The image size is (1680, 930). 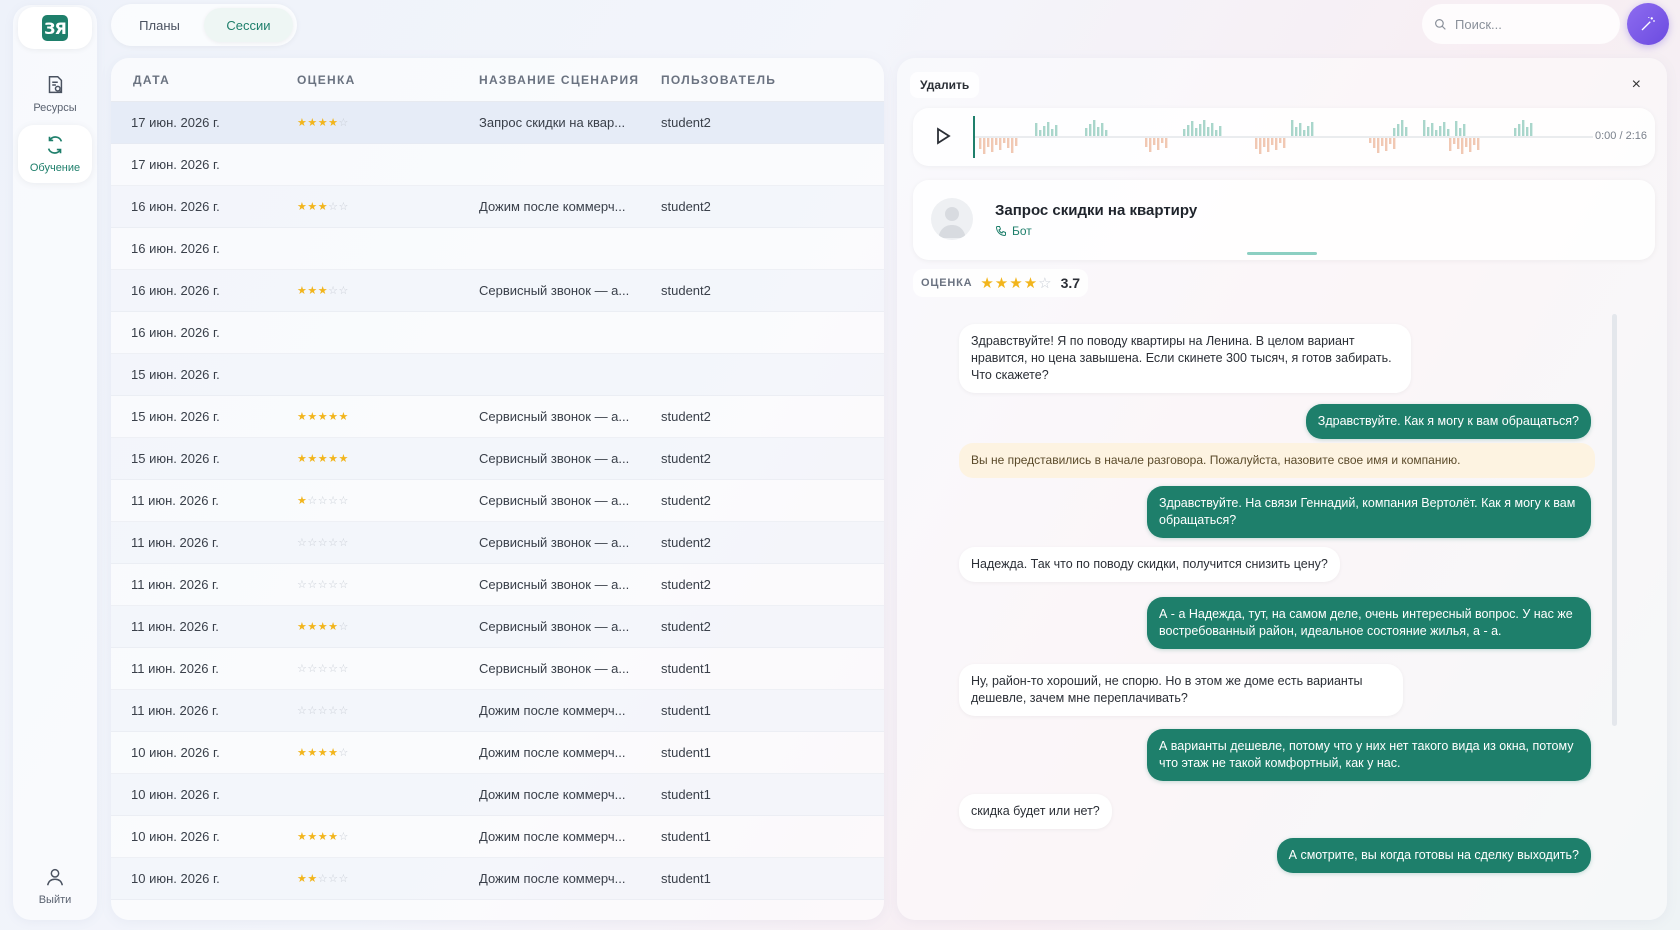 I want to click on sidebar-item-learning: Обучение, so click(x=55, y=154).